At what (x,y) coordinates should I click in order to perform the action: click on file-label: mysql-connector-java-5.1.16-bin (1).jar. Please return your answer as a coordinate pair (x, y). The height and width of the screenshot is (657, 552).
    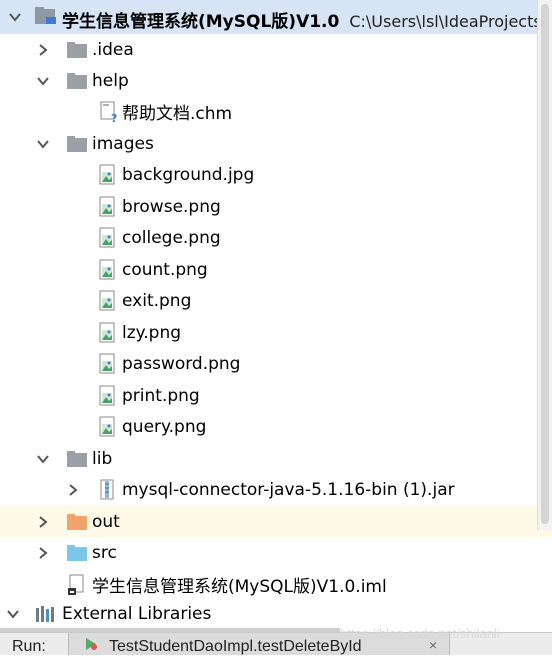
    Looking at the image, I should click on (288, 489).